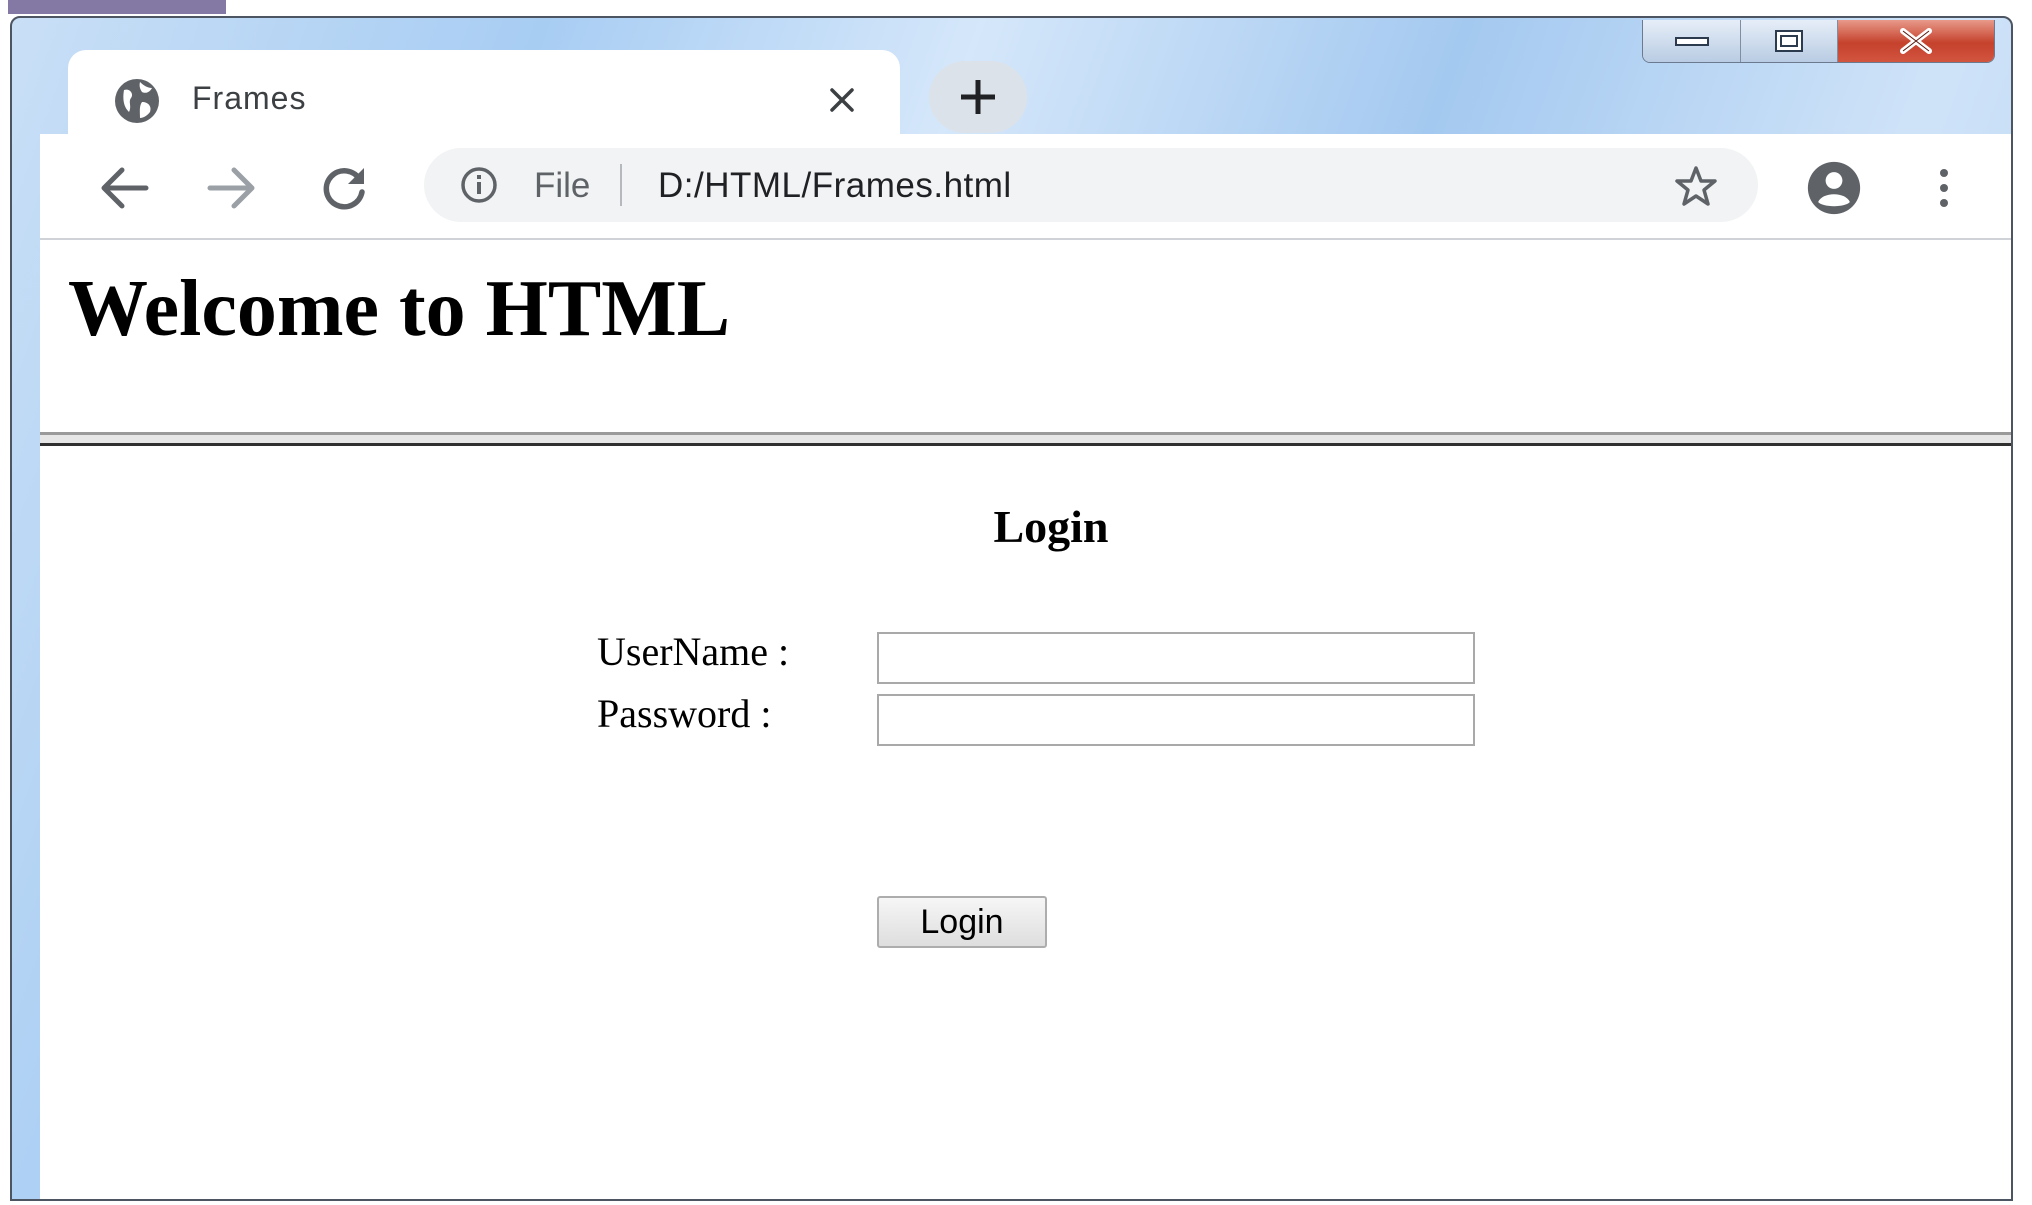 The height and width of the screenshot is (1205, 2032). Describe the element at coordinates (962, 922) in the screenshot. I see `login-button: Login` at that location.